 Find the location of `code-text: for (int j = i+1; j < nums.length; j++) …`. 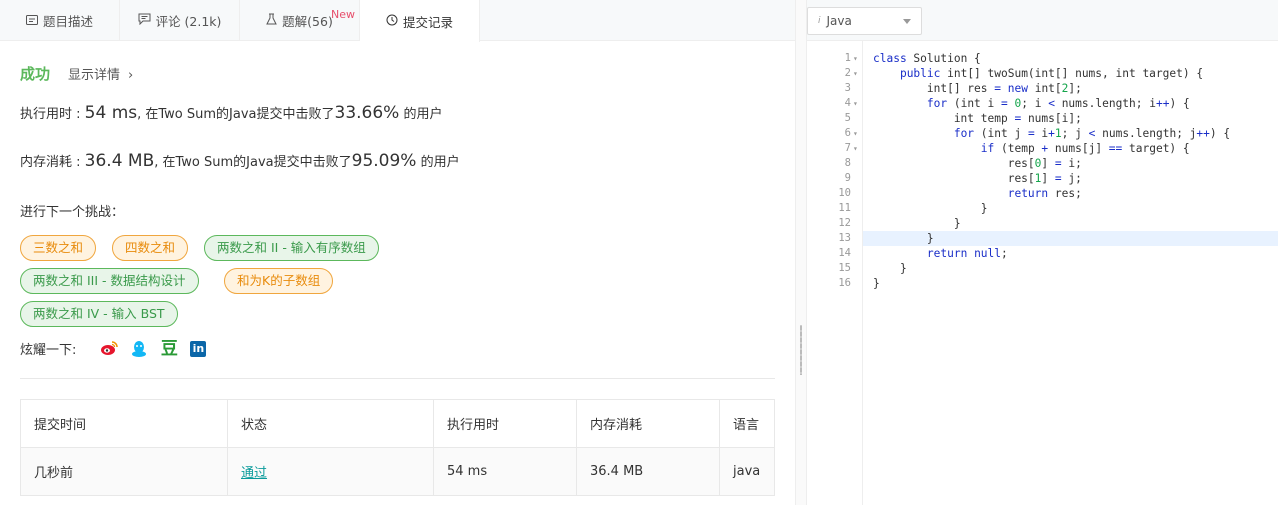

code-text: for (int j = i+1; j < nums.length; j++) … is located at coordinates (1092, 133).